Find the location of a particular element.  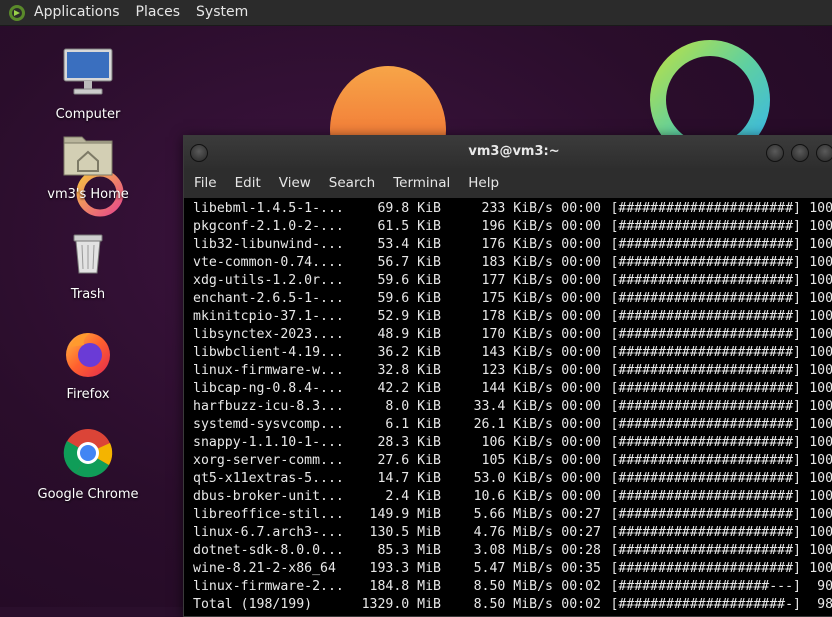

progress-bar-text: [###################---] is located at coordinates (705, 586).